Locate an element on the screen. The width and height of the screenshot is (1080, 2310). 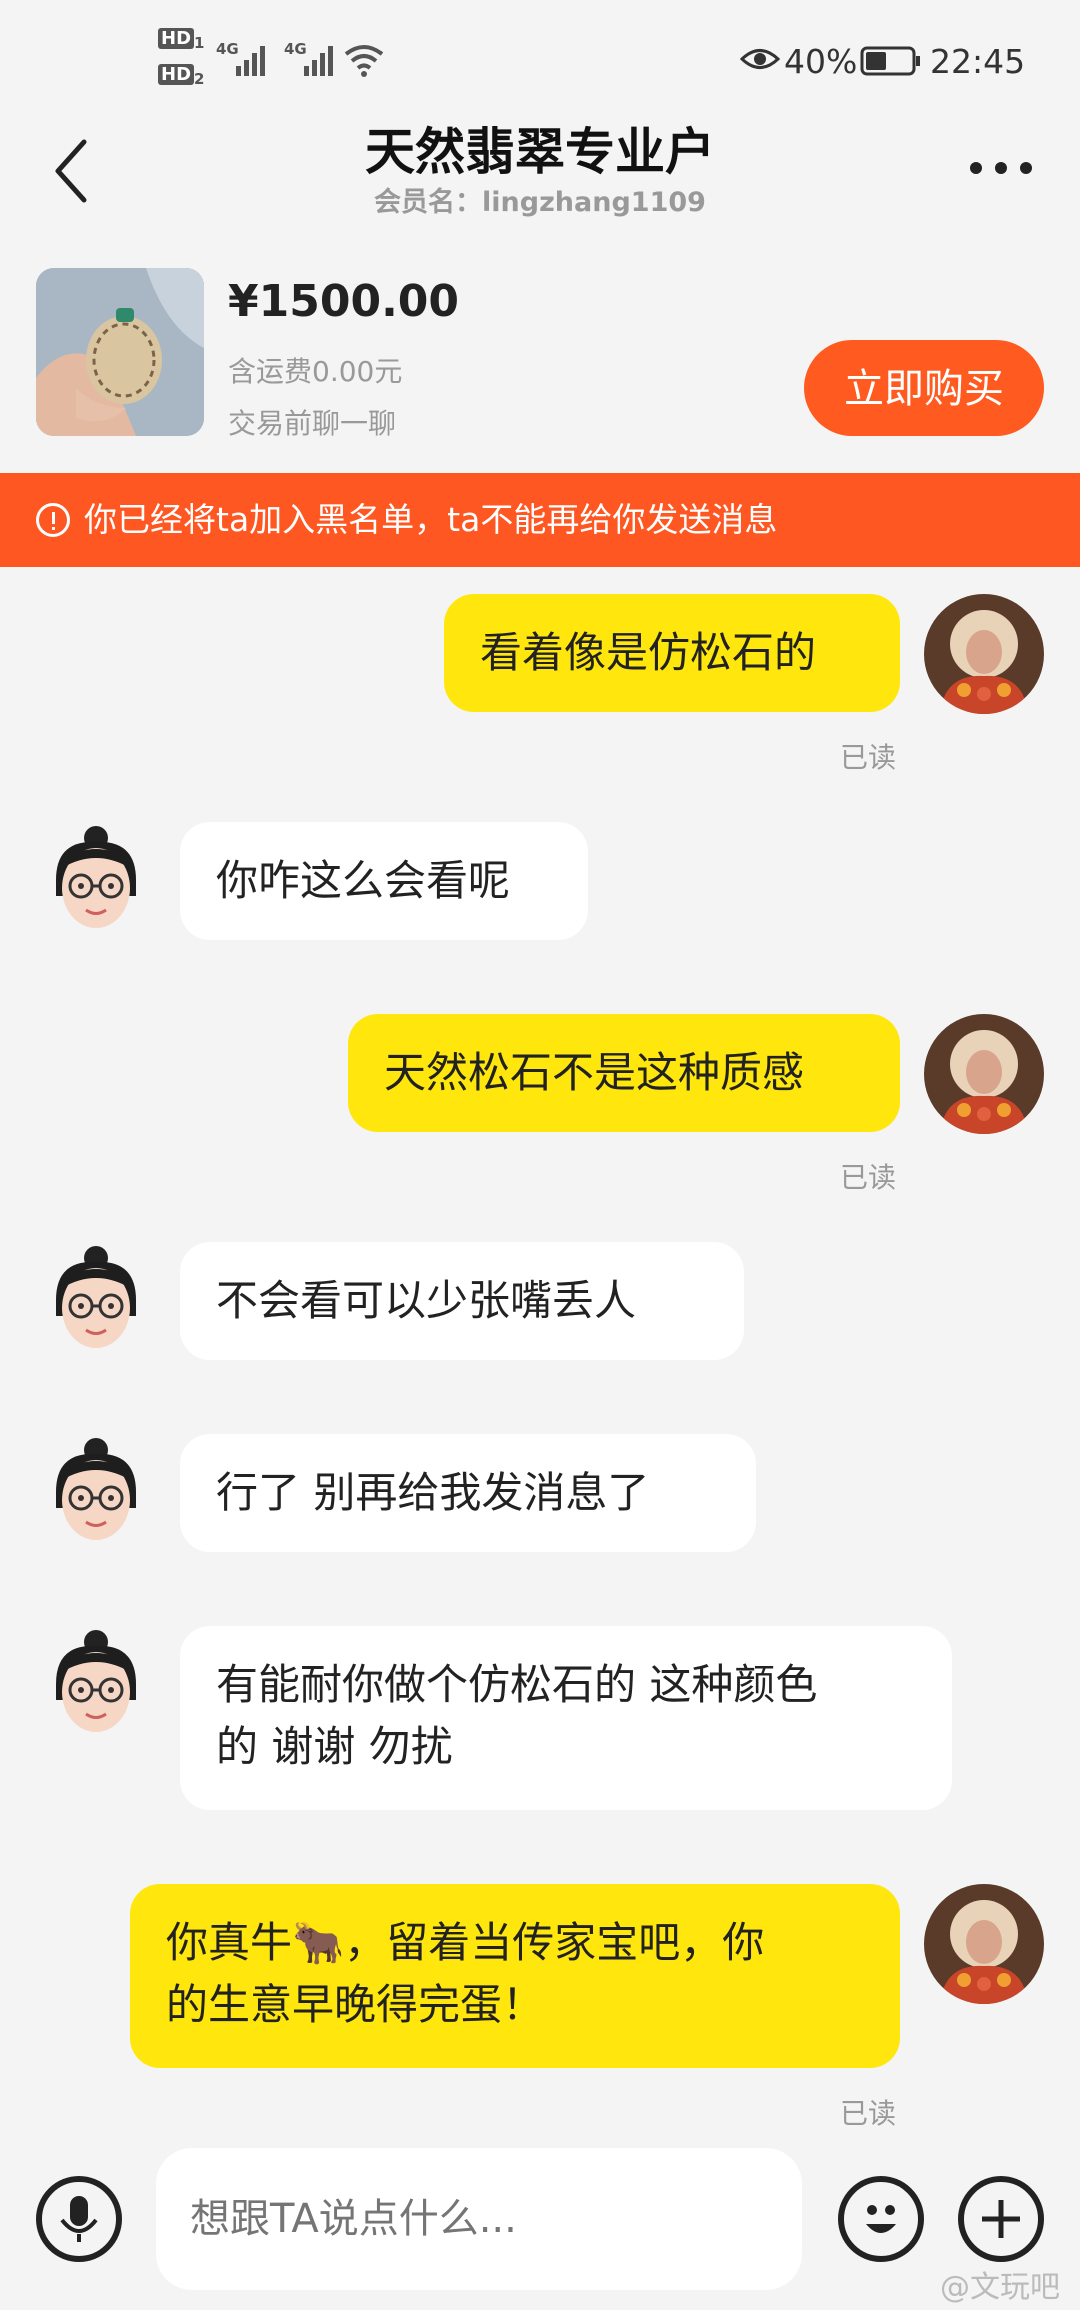
blocked-banner-text: 你已经将ta加入黑名单，ta不能再给你发送消息 is located at coordinates (431, 519).